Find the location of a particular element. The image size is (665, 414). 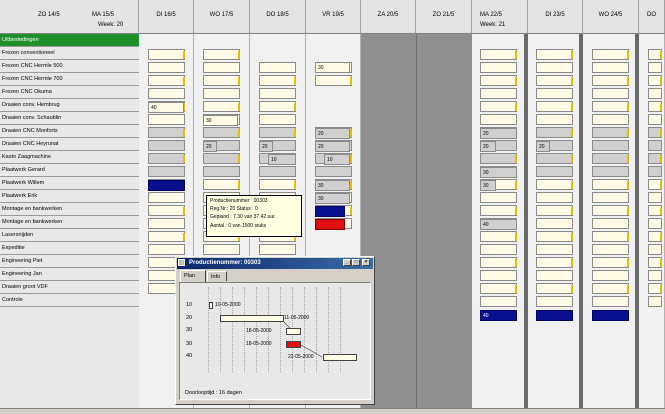

header-day: ZA 20/5 is located at coordinates (388, 17).